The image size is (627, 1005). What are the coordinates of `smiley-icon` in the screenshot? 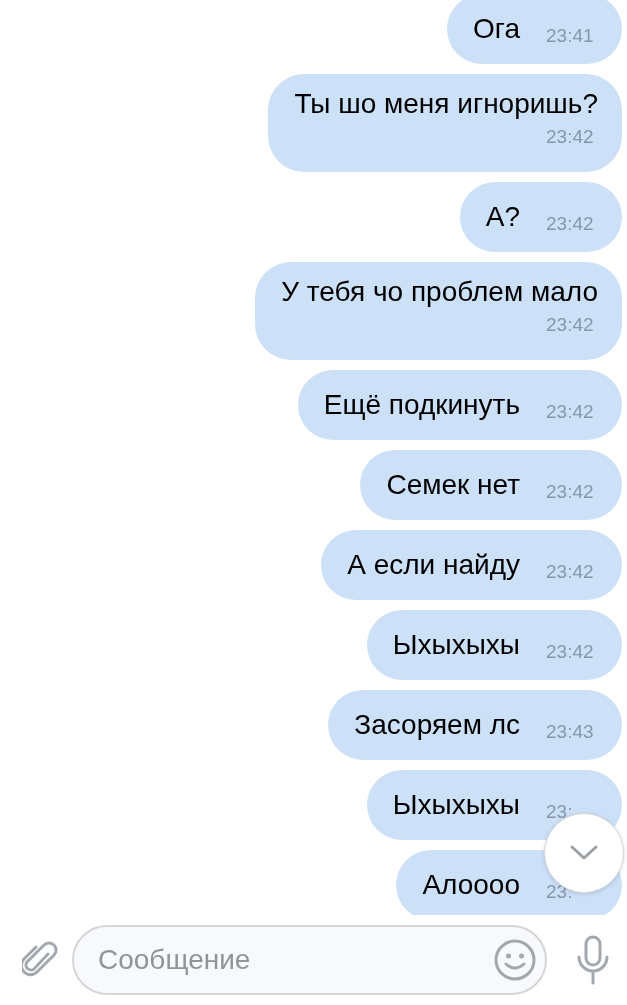 It's located at (515, 960).